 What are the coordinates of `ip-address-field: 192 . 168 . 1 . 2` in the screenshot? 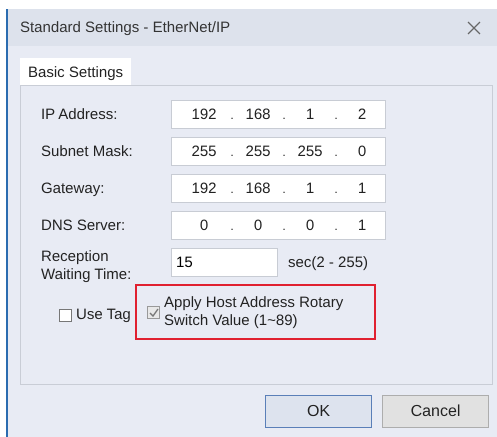 It's located at (278, 114).